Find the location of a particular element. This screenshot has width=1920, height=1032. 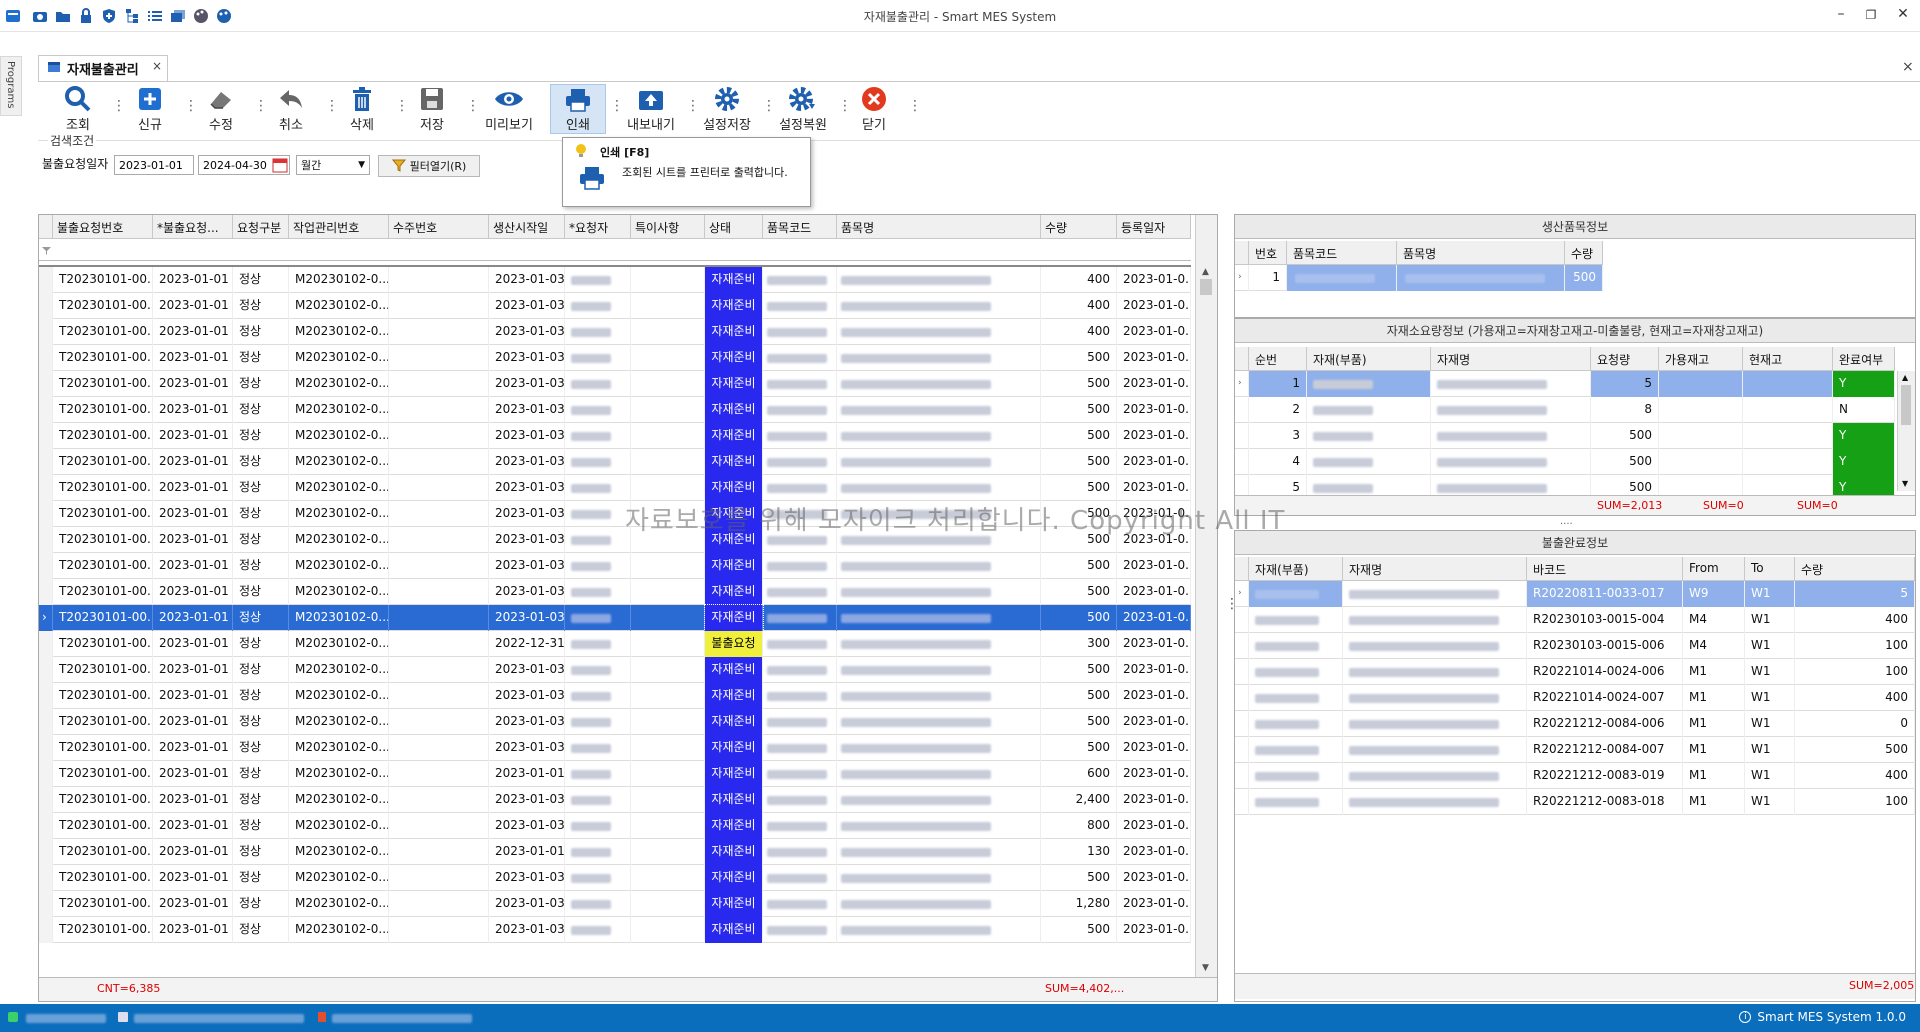

preview-button: 미리보기 is located at coordinates (509, 109).